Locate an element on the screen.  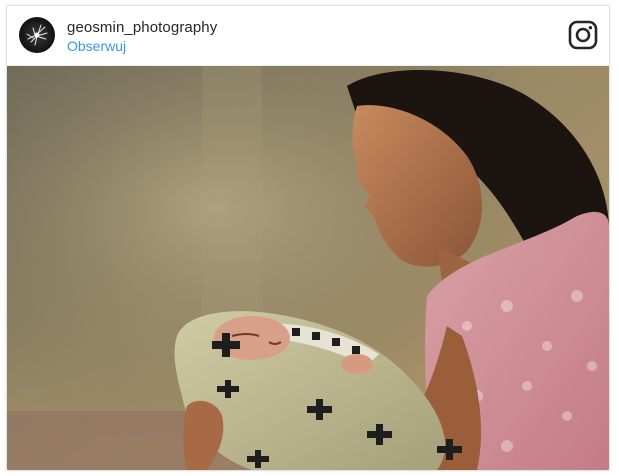
post-header: geosmin_photography Obserwuj is located at coordinates (308, 36).